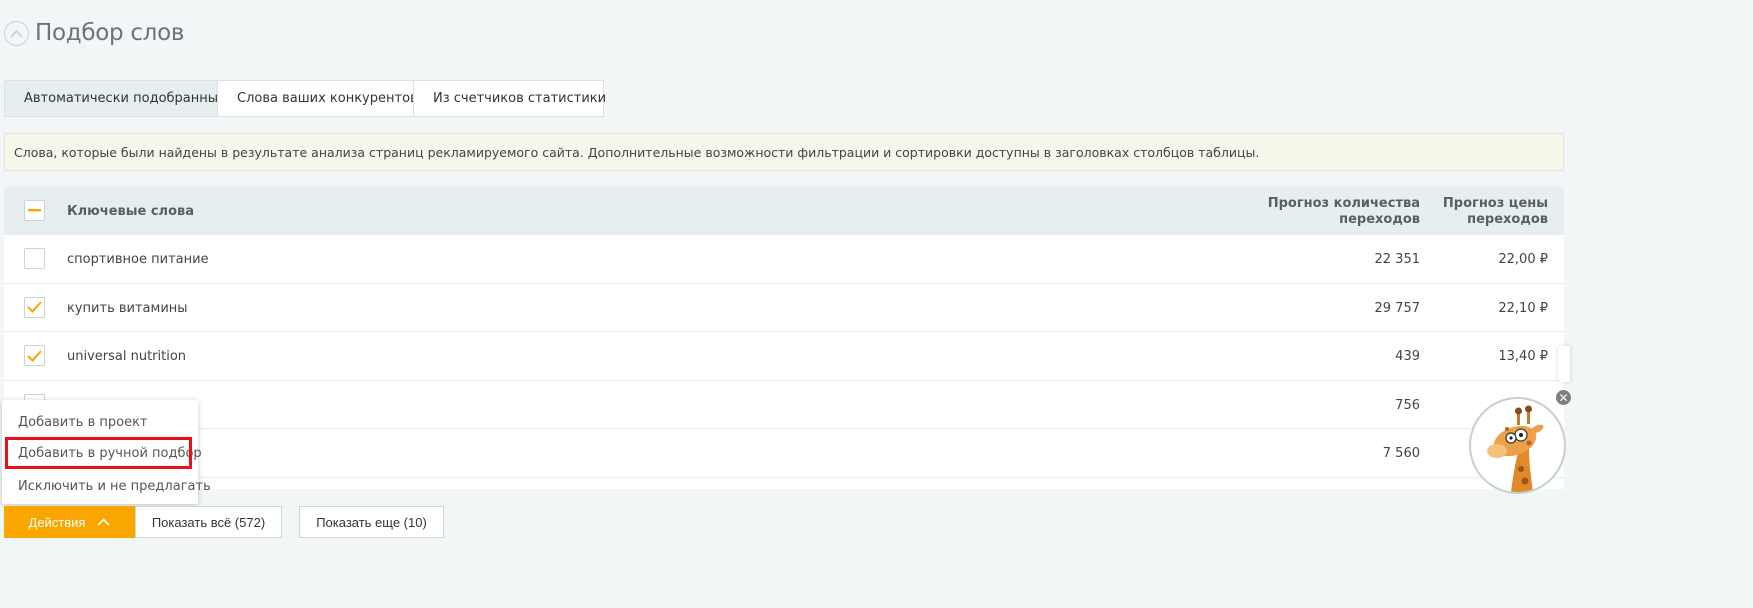 Image resolution: width=1753 pixels, height=608 pixels. Describe the element at coordinates (784, 453) in the screenshot. I see `table-row: 7 560` at that location.